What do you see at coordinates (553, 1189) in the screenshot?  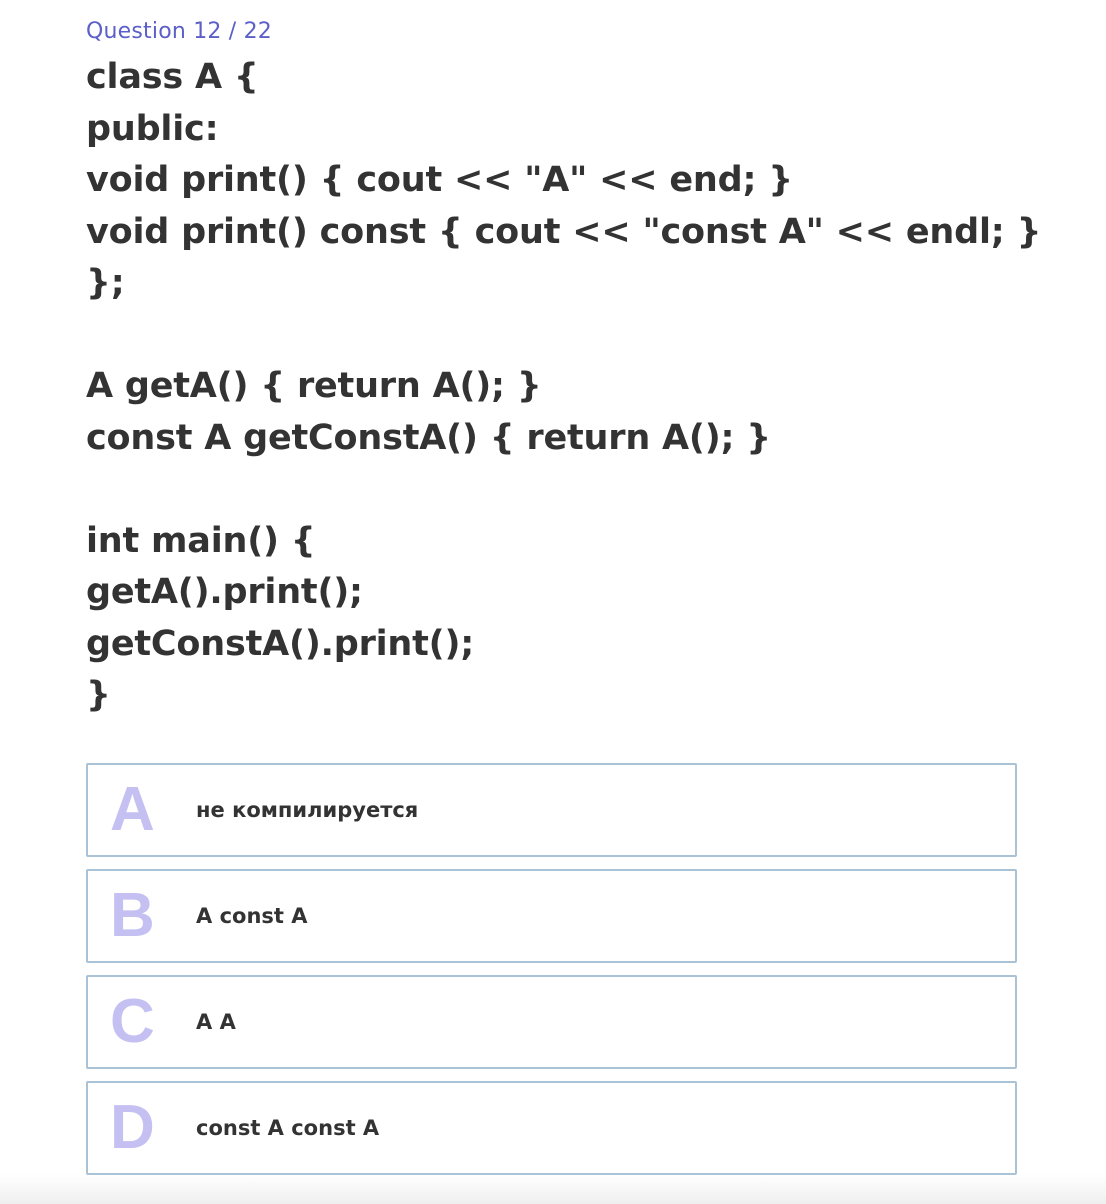 I see `page-bottom-shade` at bounding box center [553, 1189].